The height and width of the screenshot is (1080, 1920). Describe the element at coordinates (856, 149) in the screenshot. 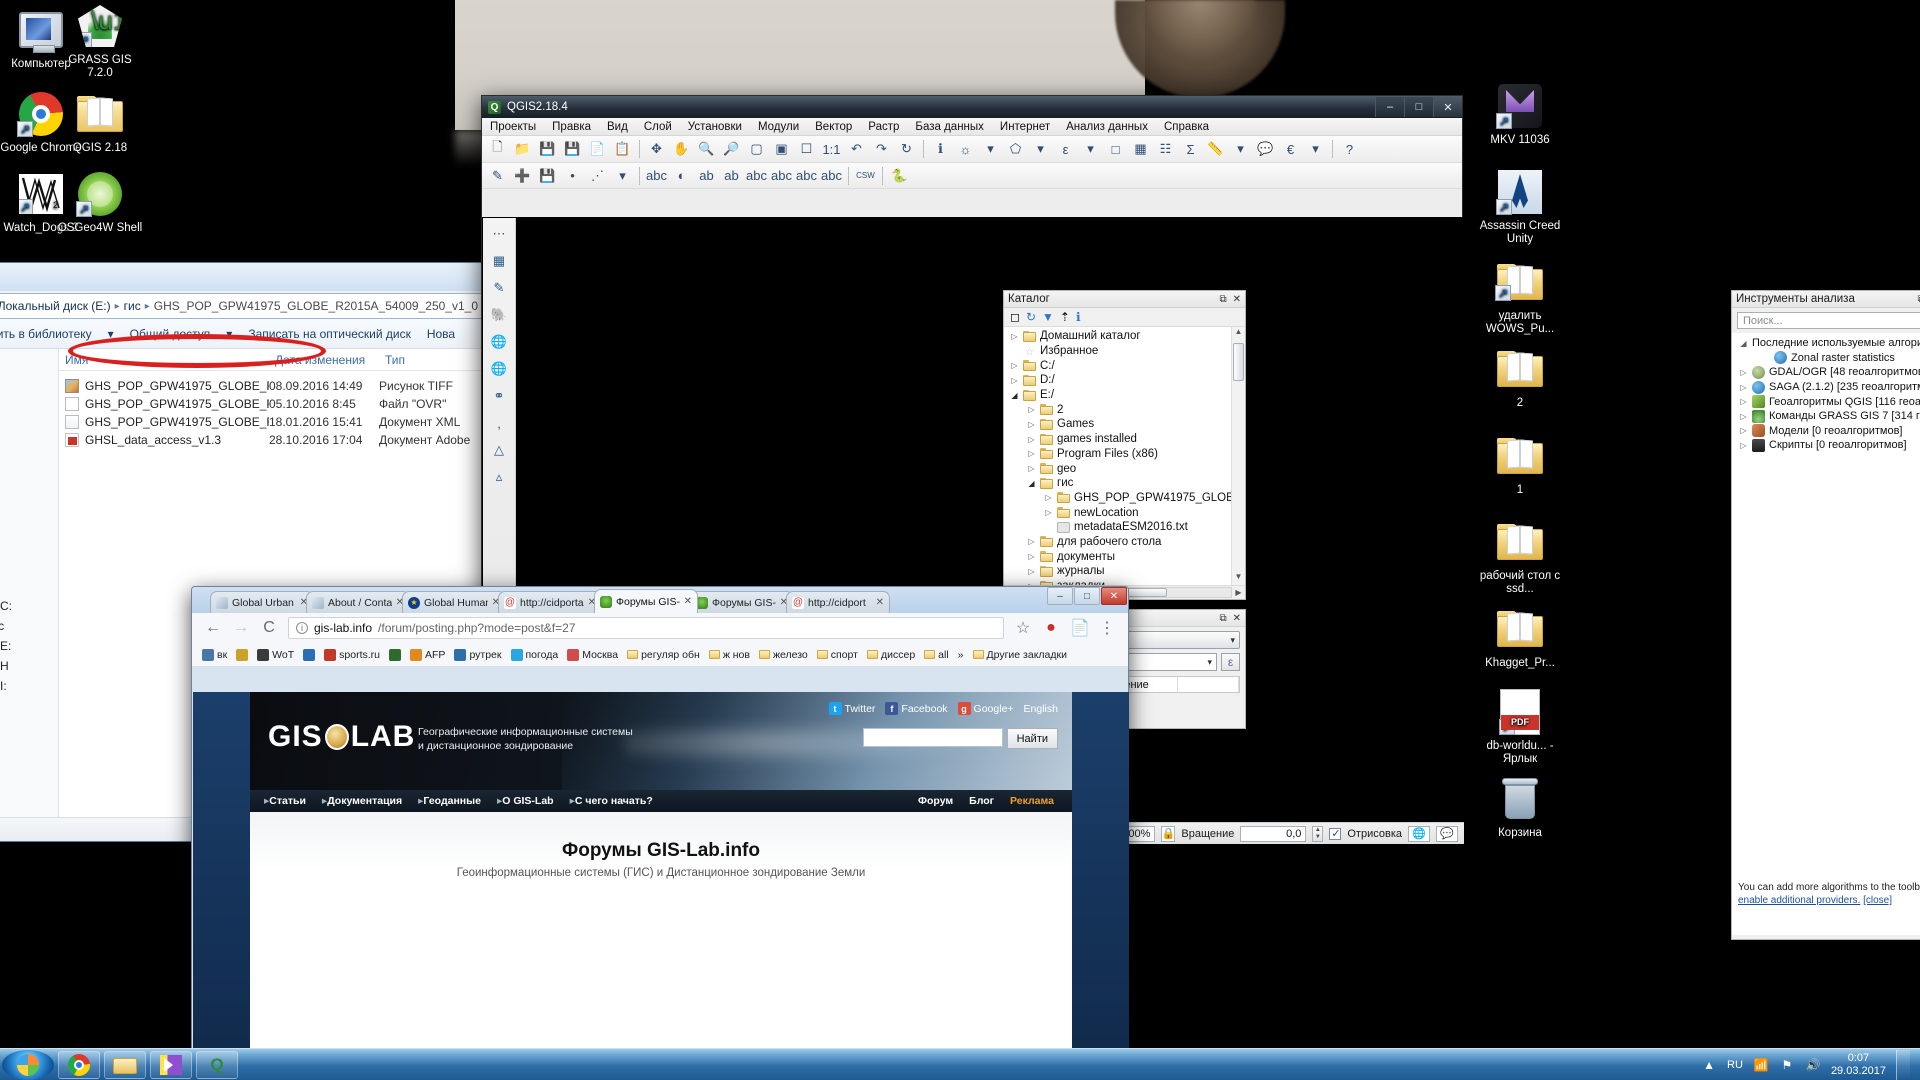

I see `zoom-last-icon: ↶` at that location.